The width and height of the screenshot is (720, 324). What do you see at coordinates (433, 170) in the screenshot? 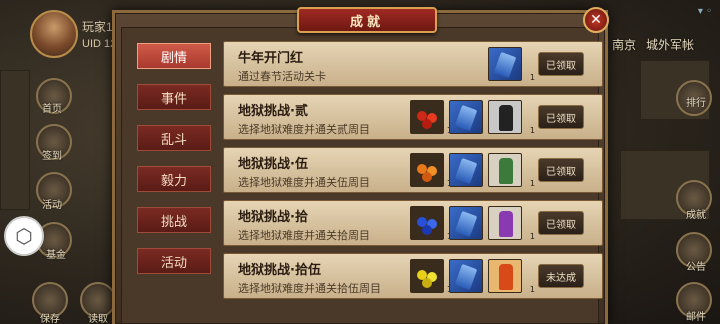
I see `orange-fruit-icon: 10` at bounding box center [433, 170].